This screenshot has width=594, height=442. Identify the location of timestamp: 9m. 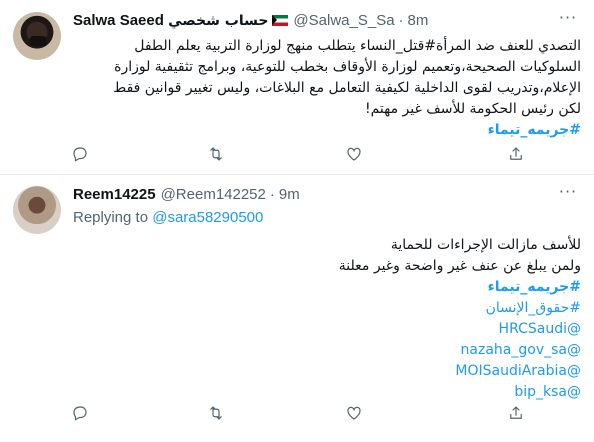
(289, 194).